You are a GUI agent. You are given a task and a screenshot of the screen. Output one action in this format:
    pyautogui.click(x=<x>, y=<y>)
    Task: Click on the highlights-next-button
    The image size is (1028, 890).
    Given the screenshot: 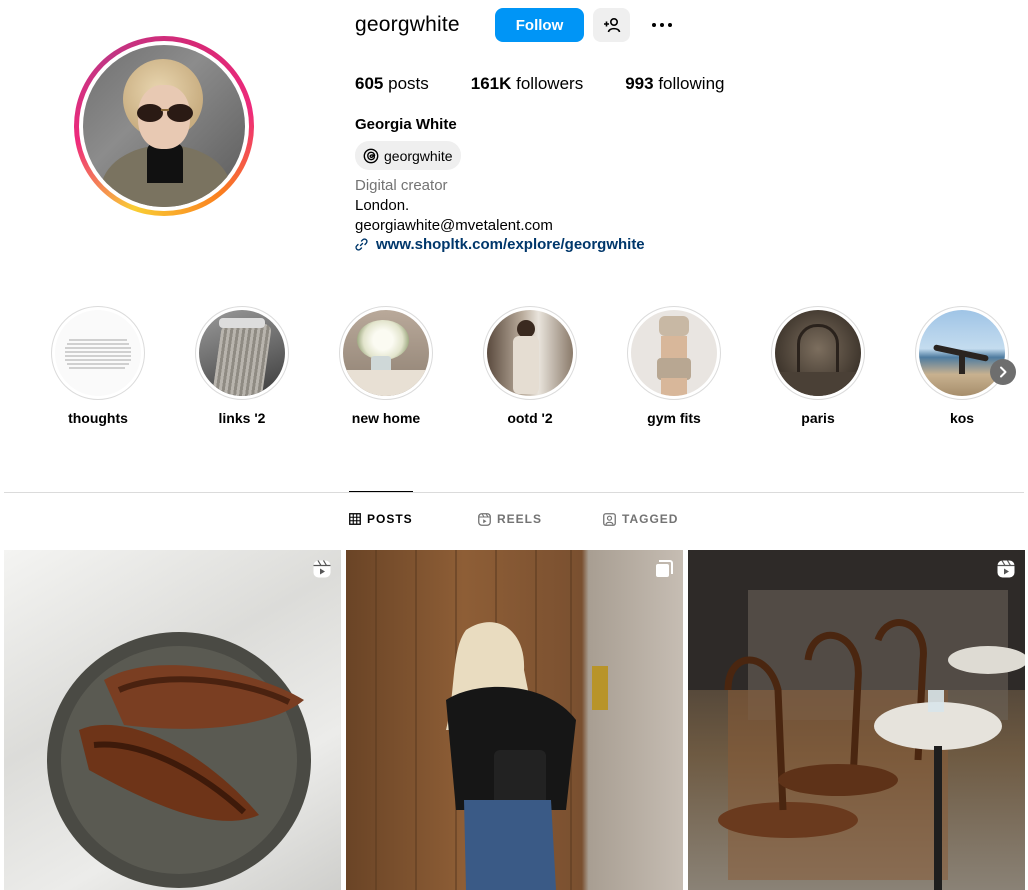 What is the action you would take?
    pyautogui.click(x=1003, y=372)
    